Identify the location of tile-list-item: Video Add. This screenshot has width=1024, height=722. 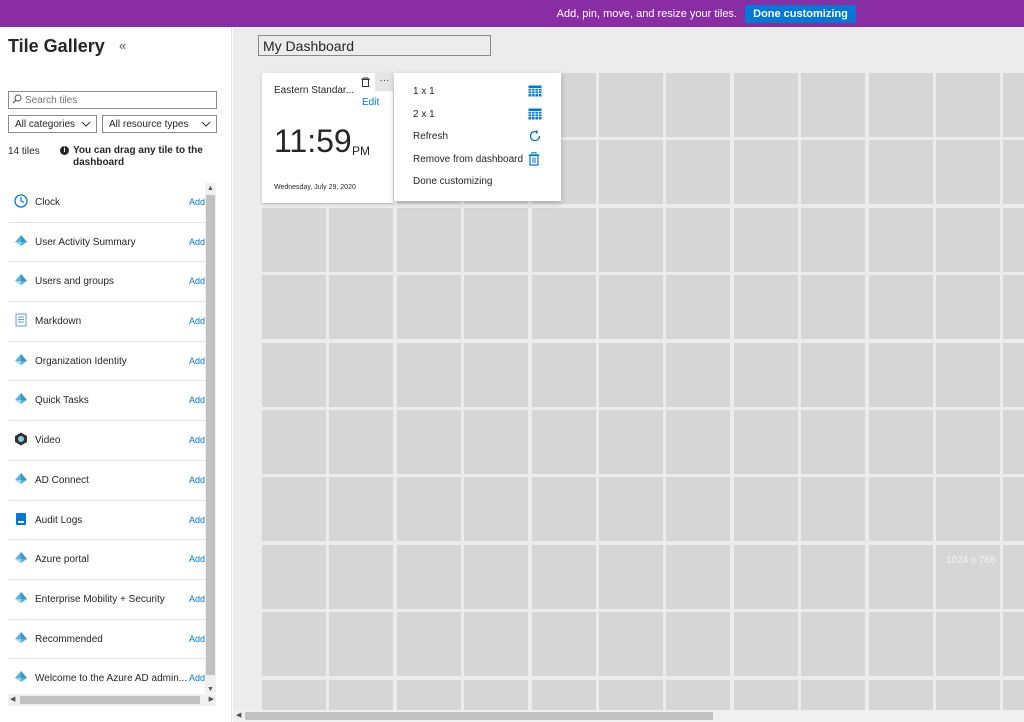
(106, 441).